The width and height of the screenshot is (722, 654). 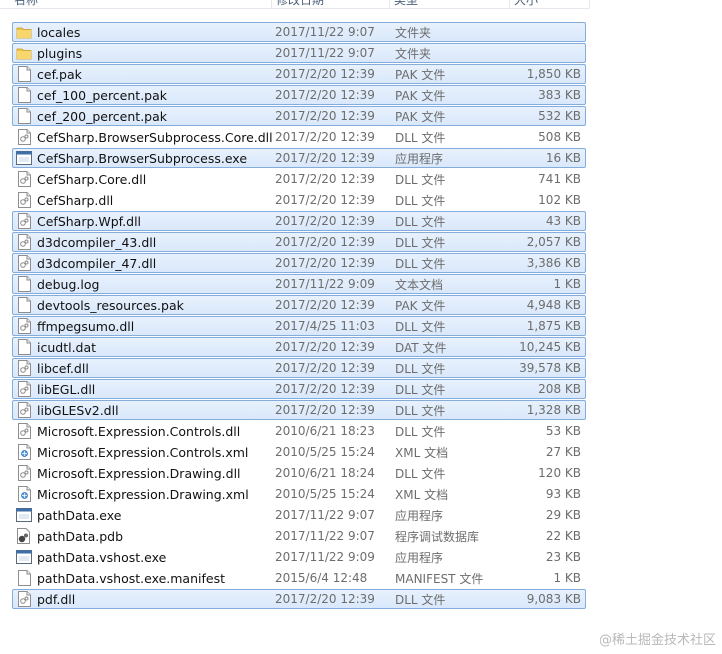 I want to click on file-row: pathData.pdb 2017/11/22 9:07 程序调试数据库 22 KB, so click(x=299, y=536).